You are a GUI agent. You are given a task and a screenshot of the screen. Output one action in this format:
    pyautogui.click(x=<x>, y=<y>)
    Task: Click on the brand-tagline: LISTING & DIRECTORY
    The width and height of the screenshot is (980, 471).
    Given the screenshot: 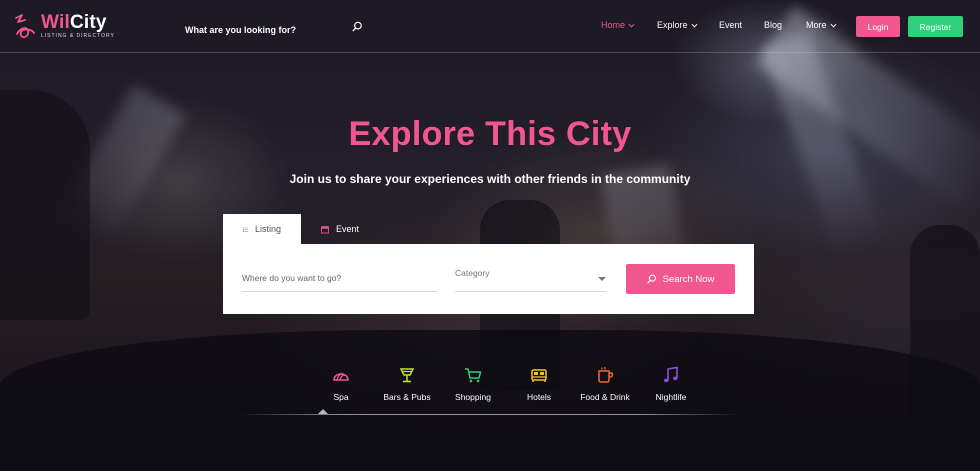 What is the action you would take?
    pyautogui.click(x=78, y=36)
    